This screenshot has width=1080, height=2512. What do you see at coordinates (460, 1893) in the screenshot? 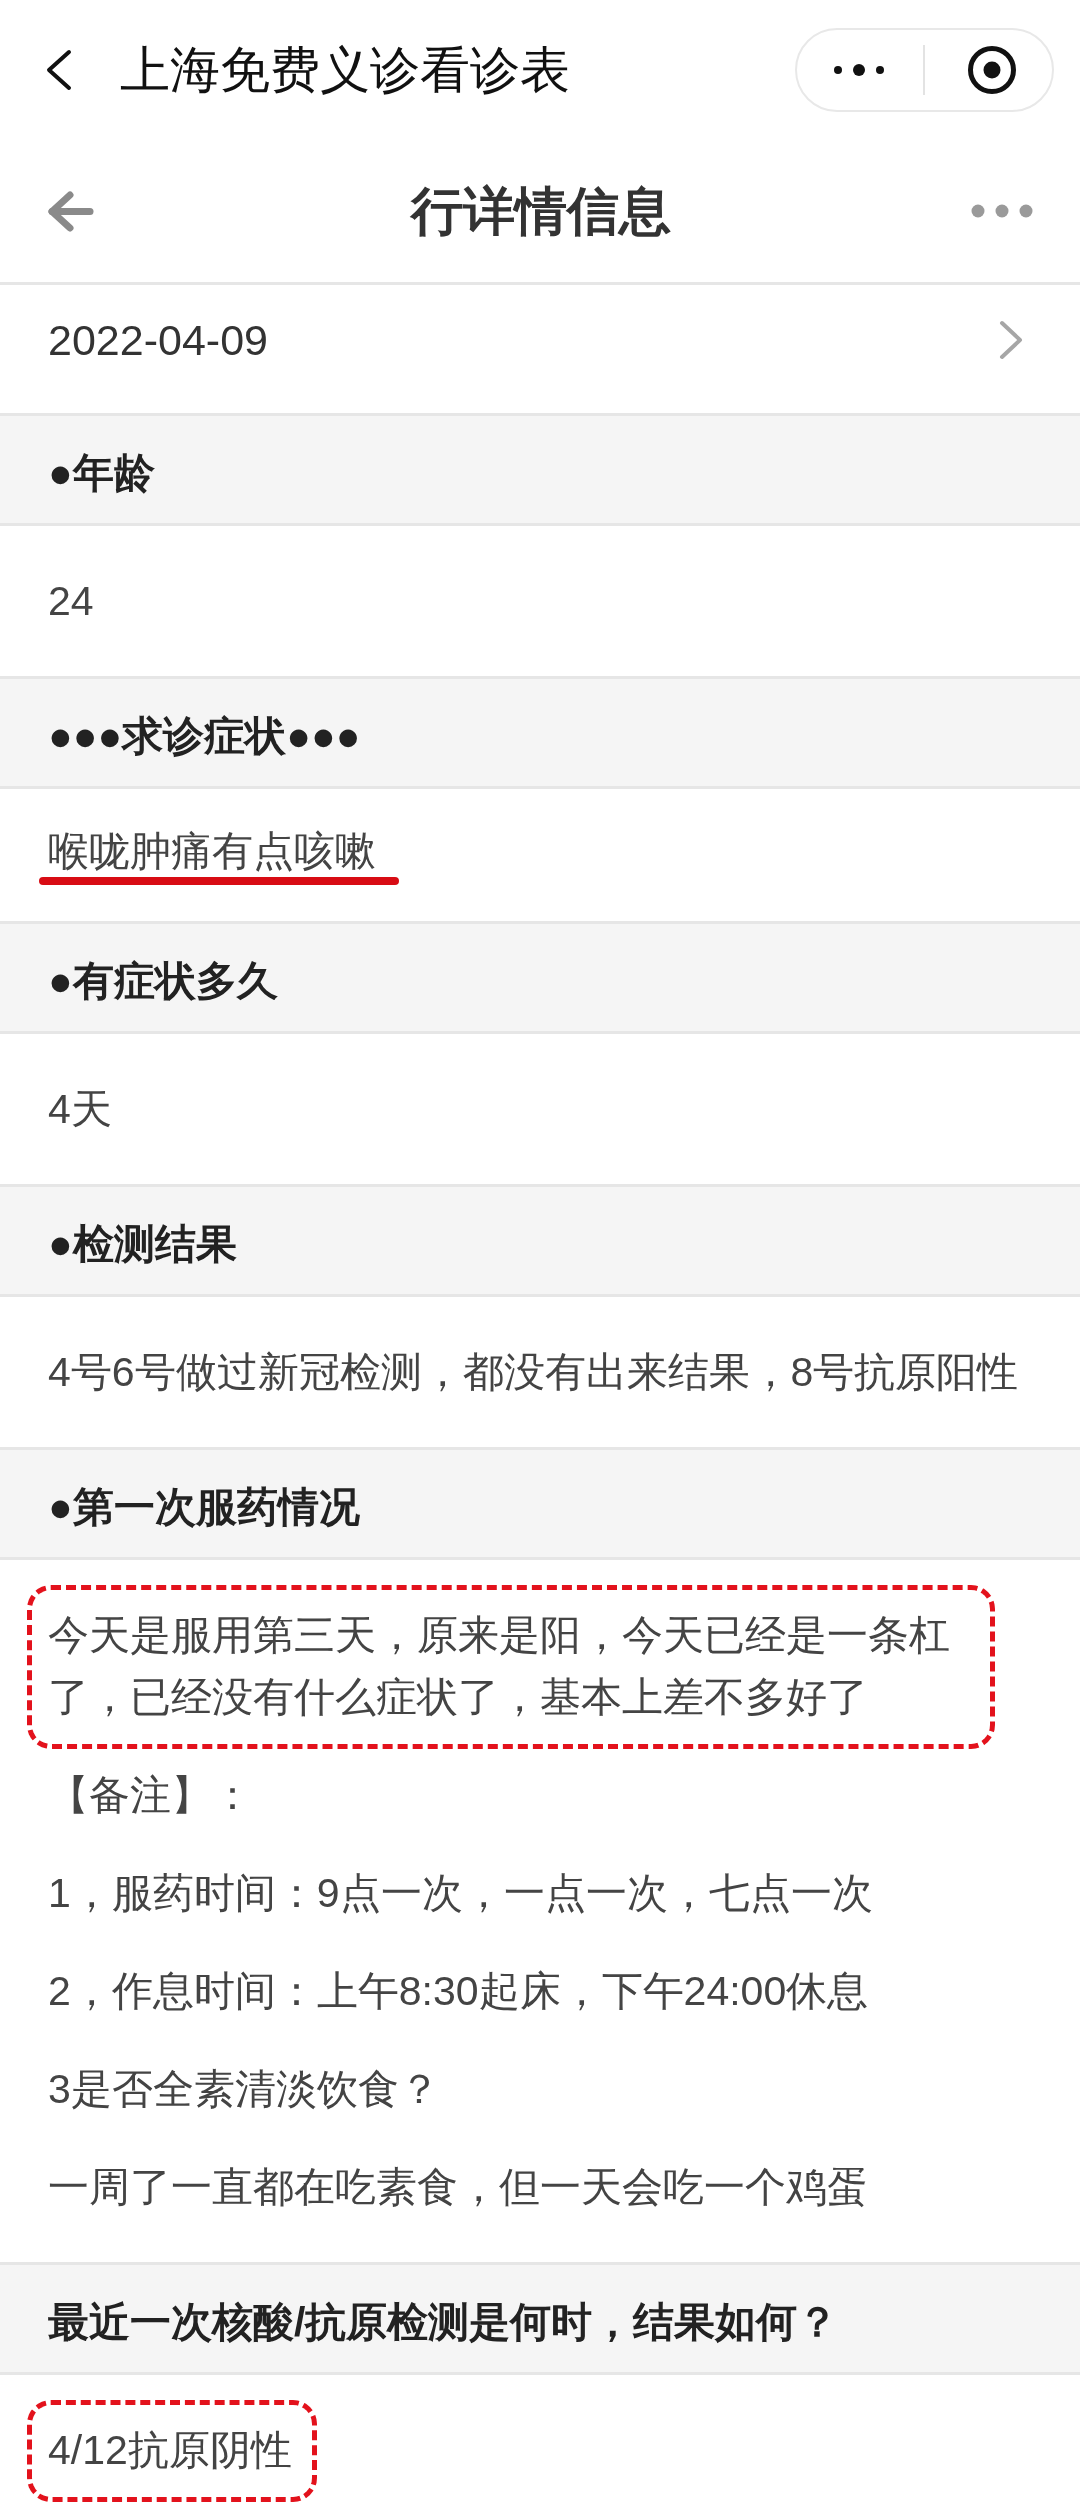
I see `answer-text: 1，服药时间：9点一次，一点一次，七点一次` at bounding box center [460, 1893].